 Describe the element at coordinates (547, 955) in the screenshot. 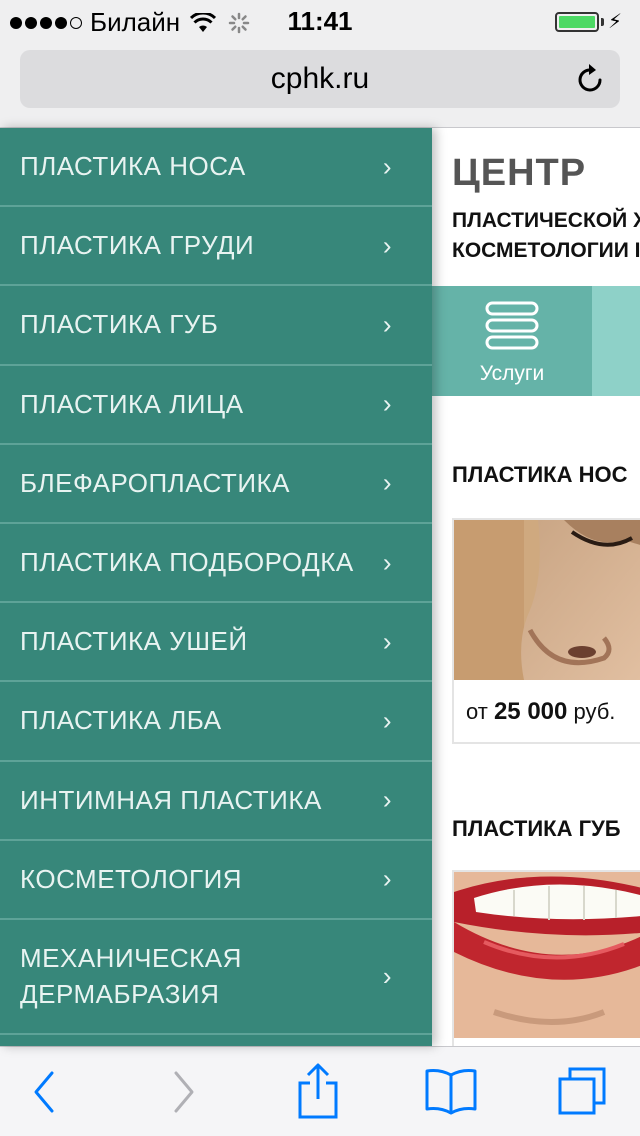

I see `lips-photo` at that location.